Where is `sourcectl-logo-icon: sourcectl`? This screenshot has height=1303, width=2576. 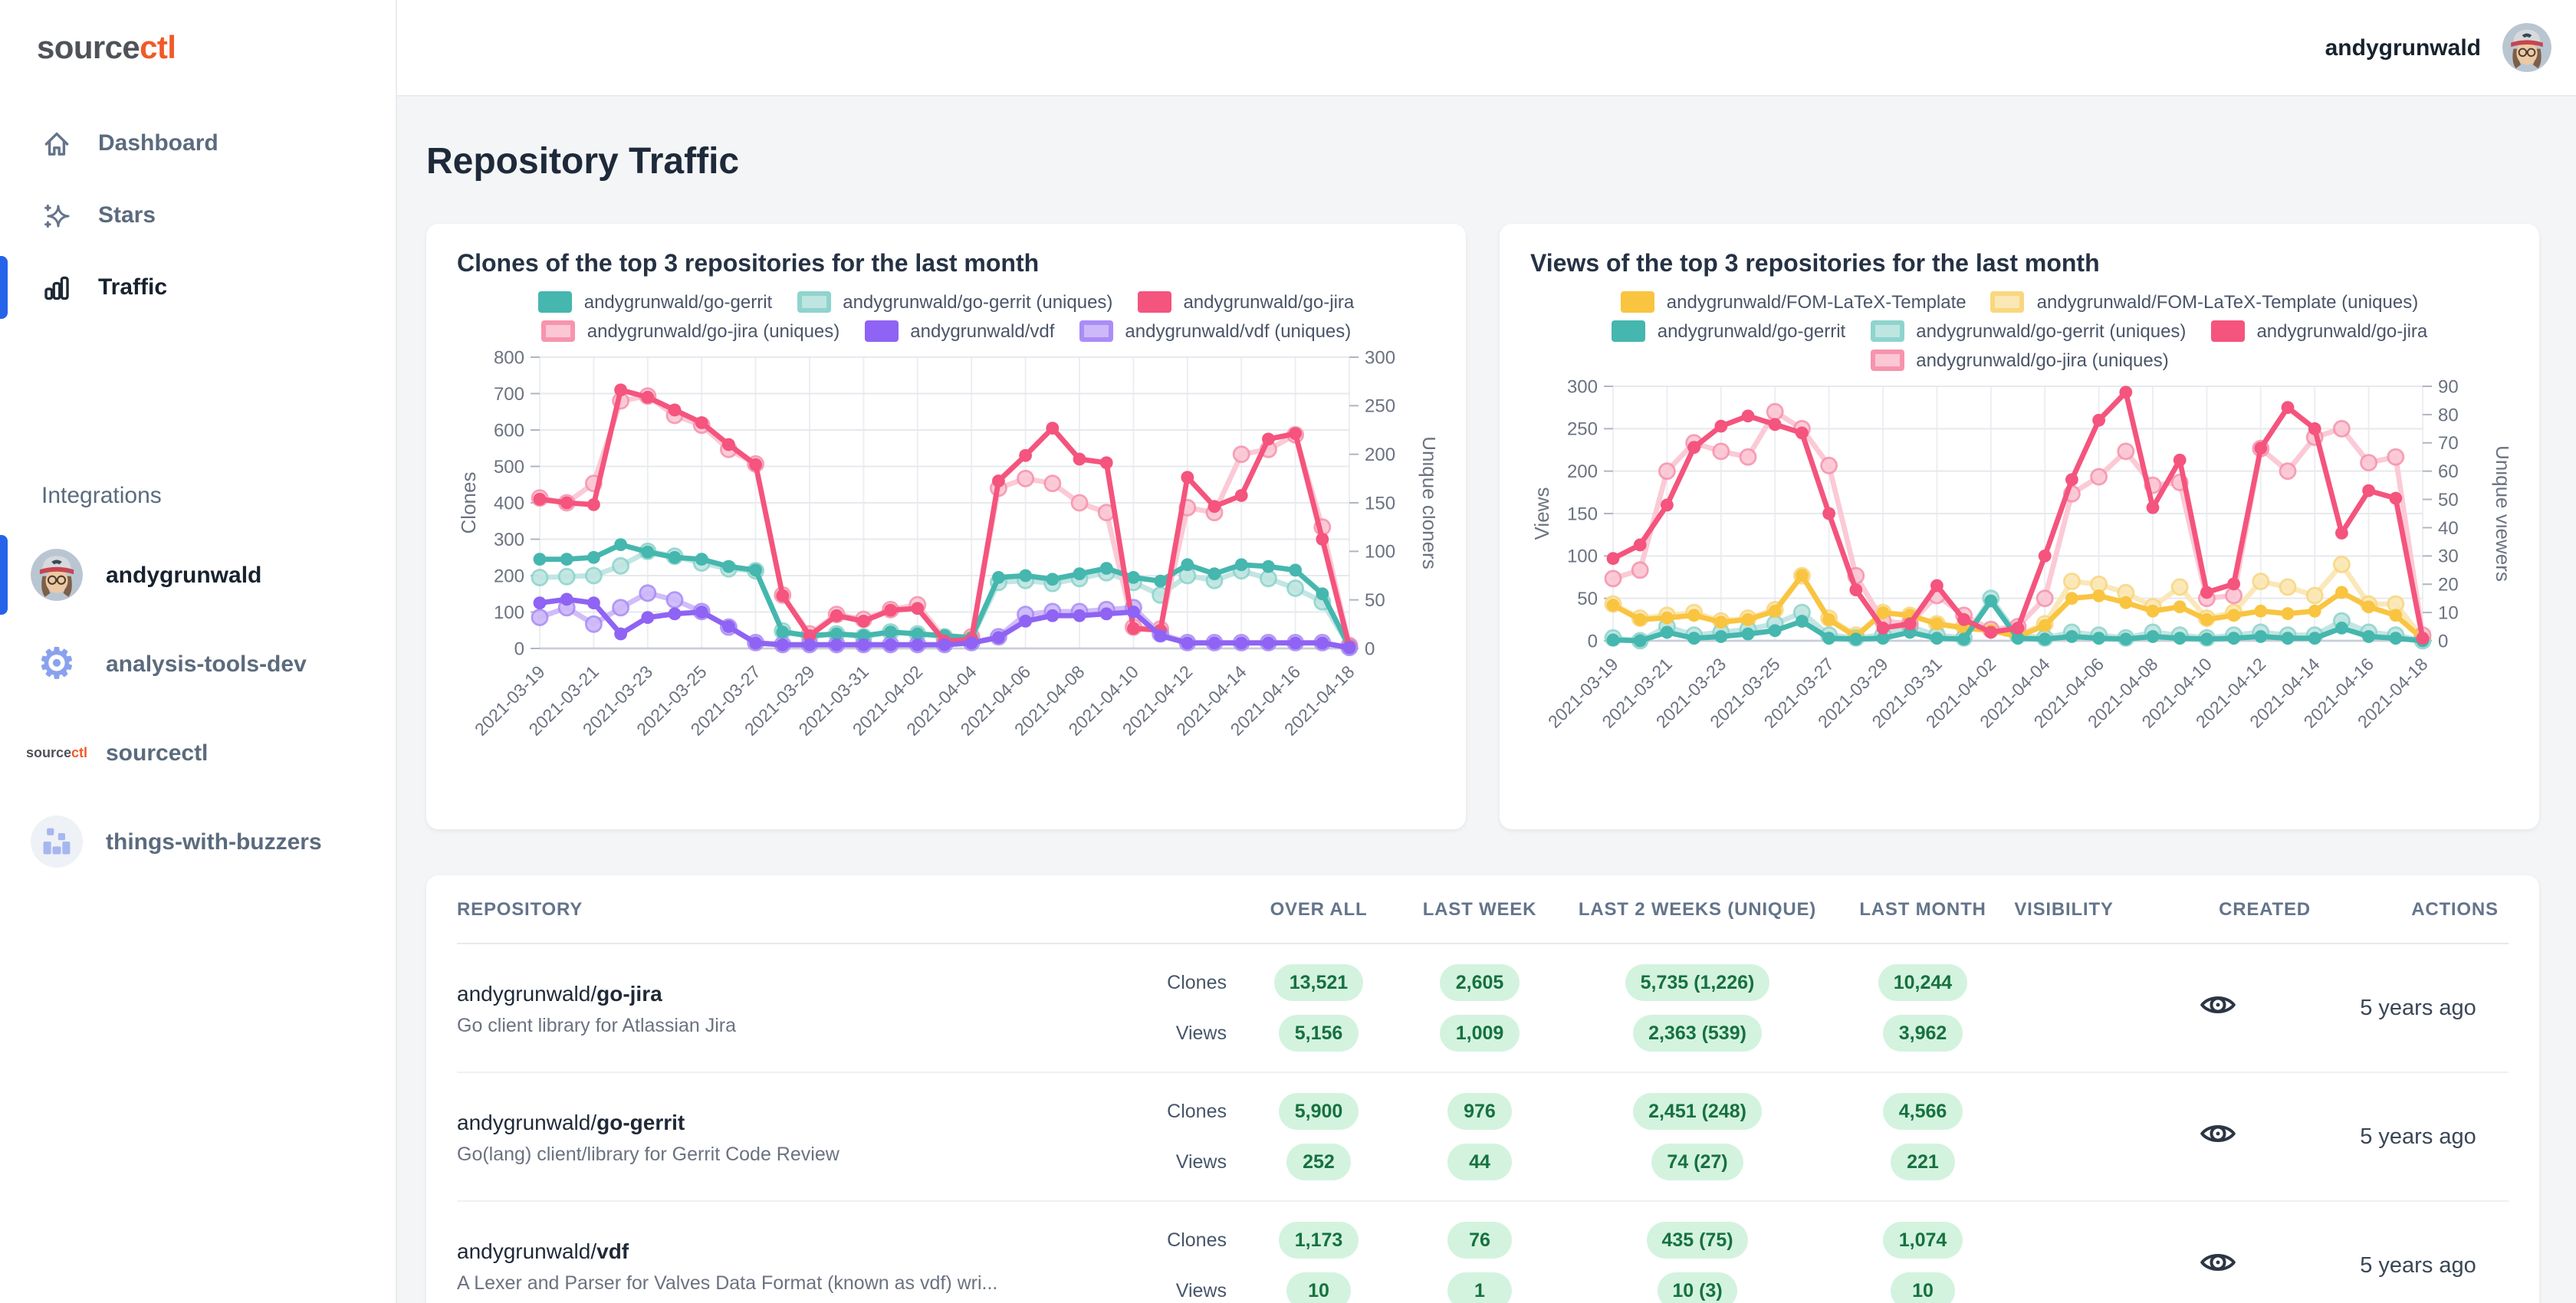 sourcectl-logo-icon: sourcectl is located at coordinates (57, 752).